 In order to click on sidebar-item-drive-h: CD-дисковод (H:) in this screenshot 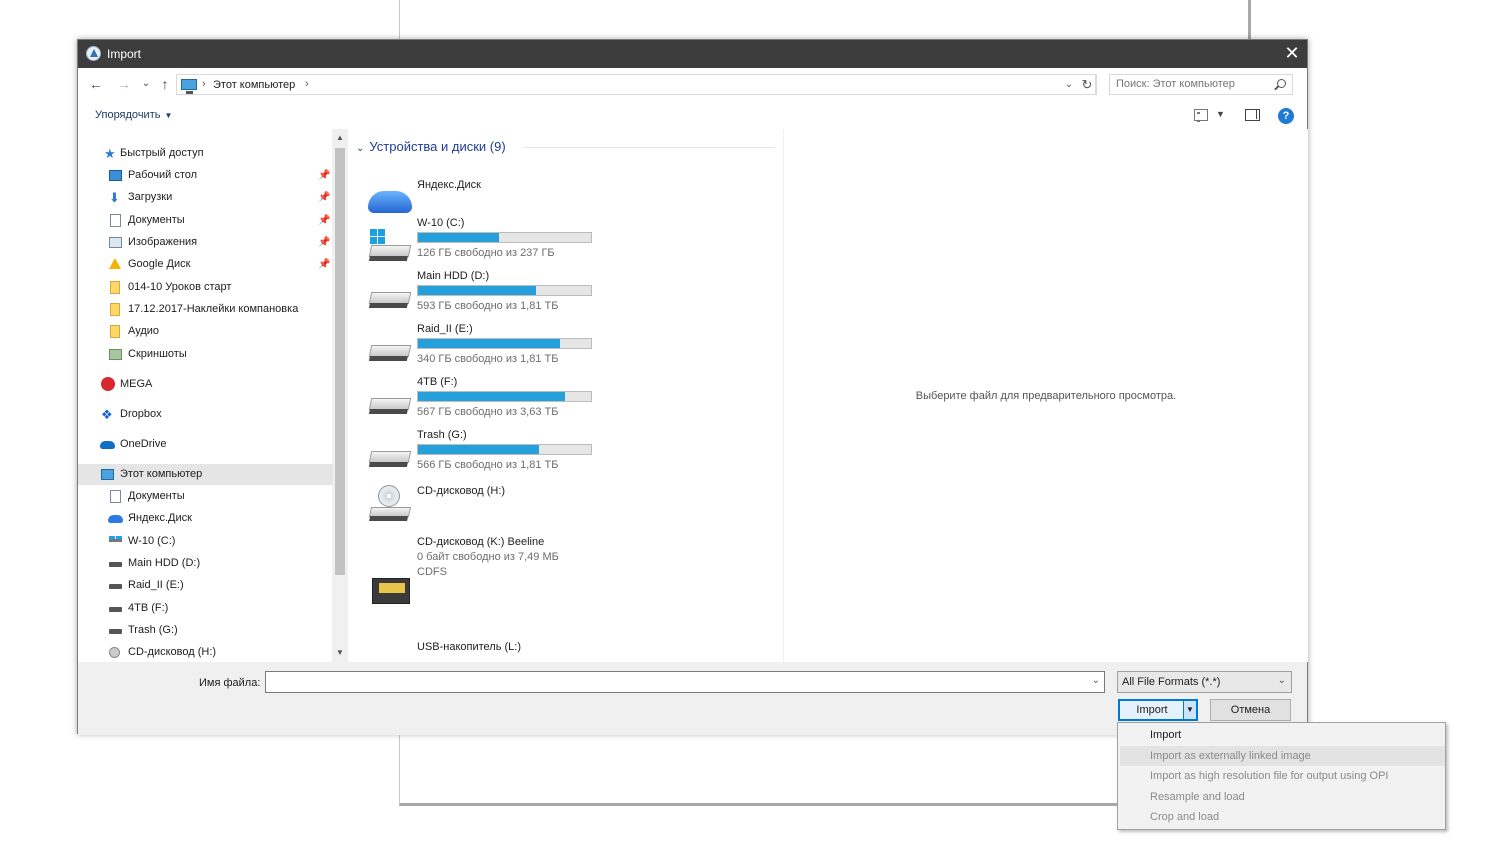, I will do `click(205, 652)`.